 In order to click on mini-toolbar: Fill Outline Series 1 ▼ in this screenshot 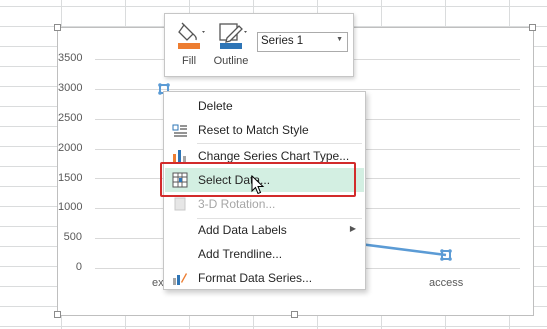, I will do `click(259, 45)`.